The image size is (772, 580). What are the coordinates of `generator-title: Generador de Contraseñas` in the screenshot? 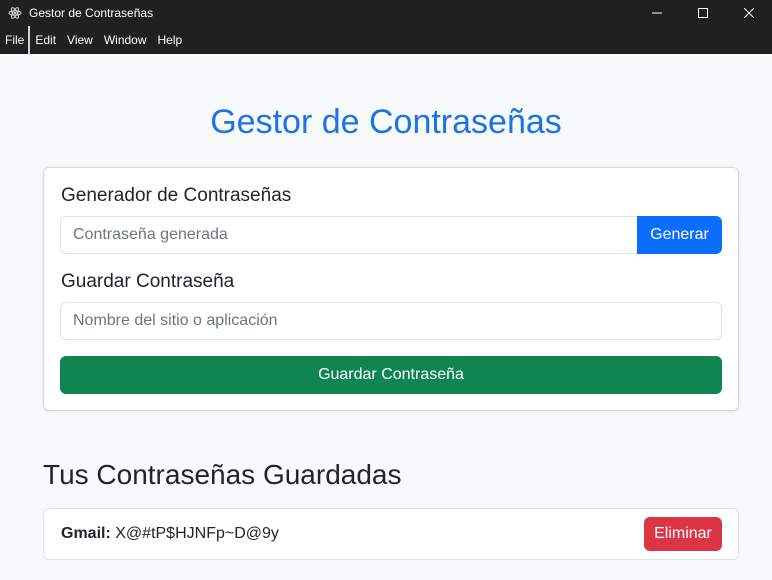 It's located at (176, 195).